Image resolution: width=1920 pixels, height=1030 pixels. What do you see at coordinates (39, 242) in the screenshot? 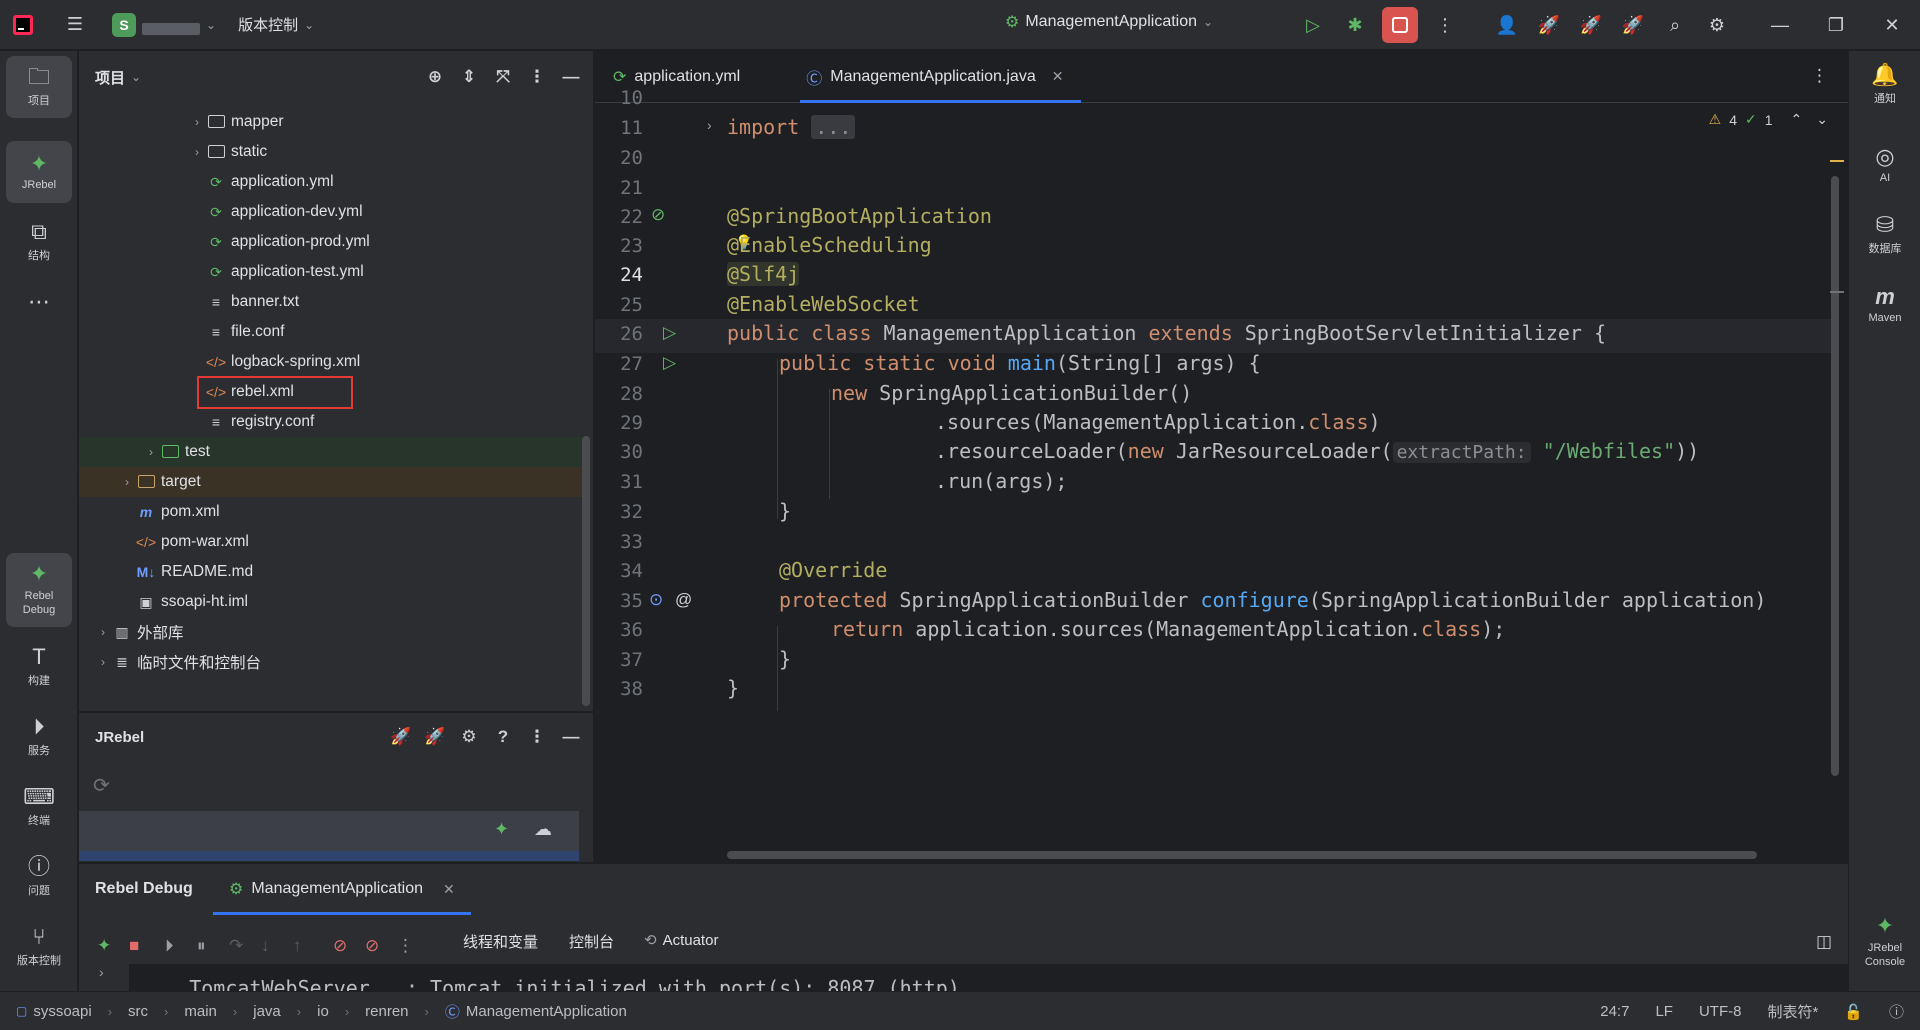
I see `tool-structure: ⧉ 结构` at bounding box center [39, 242].